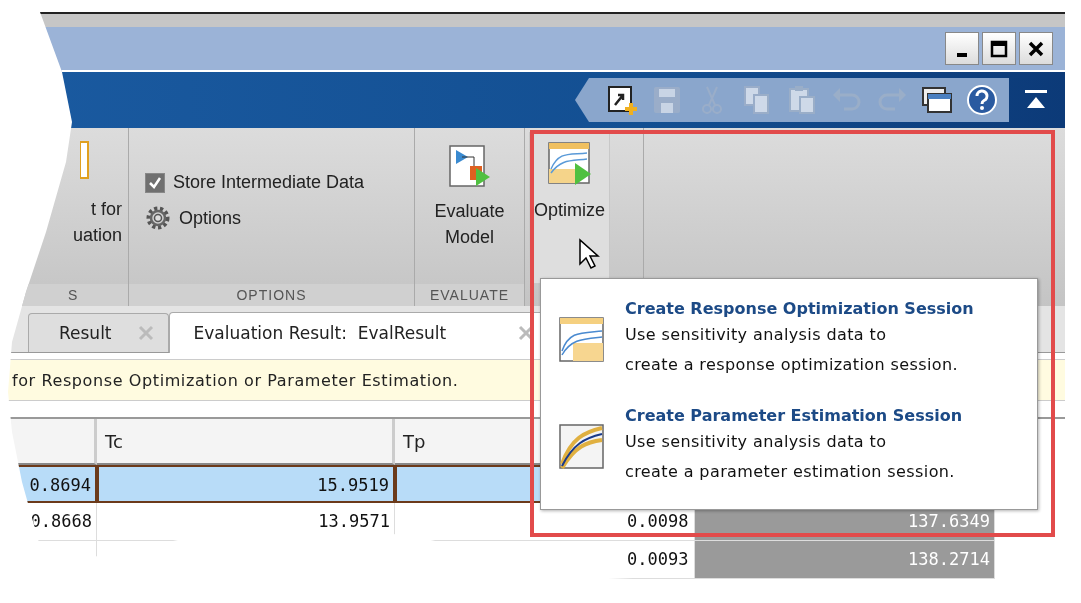 Image resolution: width=1081 pixels, height=603 pixels. What do you see at coordinates (246, 484) in the screenshot?
I see `table-cell: 15.9519` at bounding box center [246, 484].